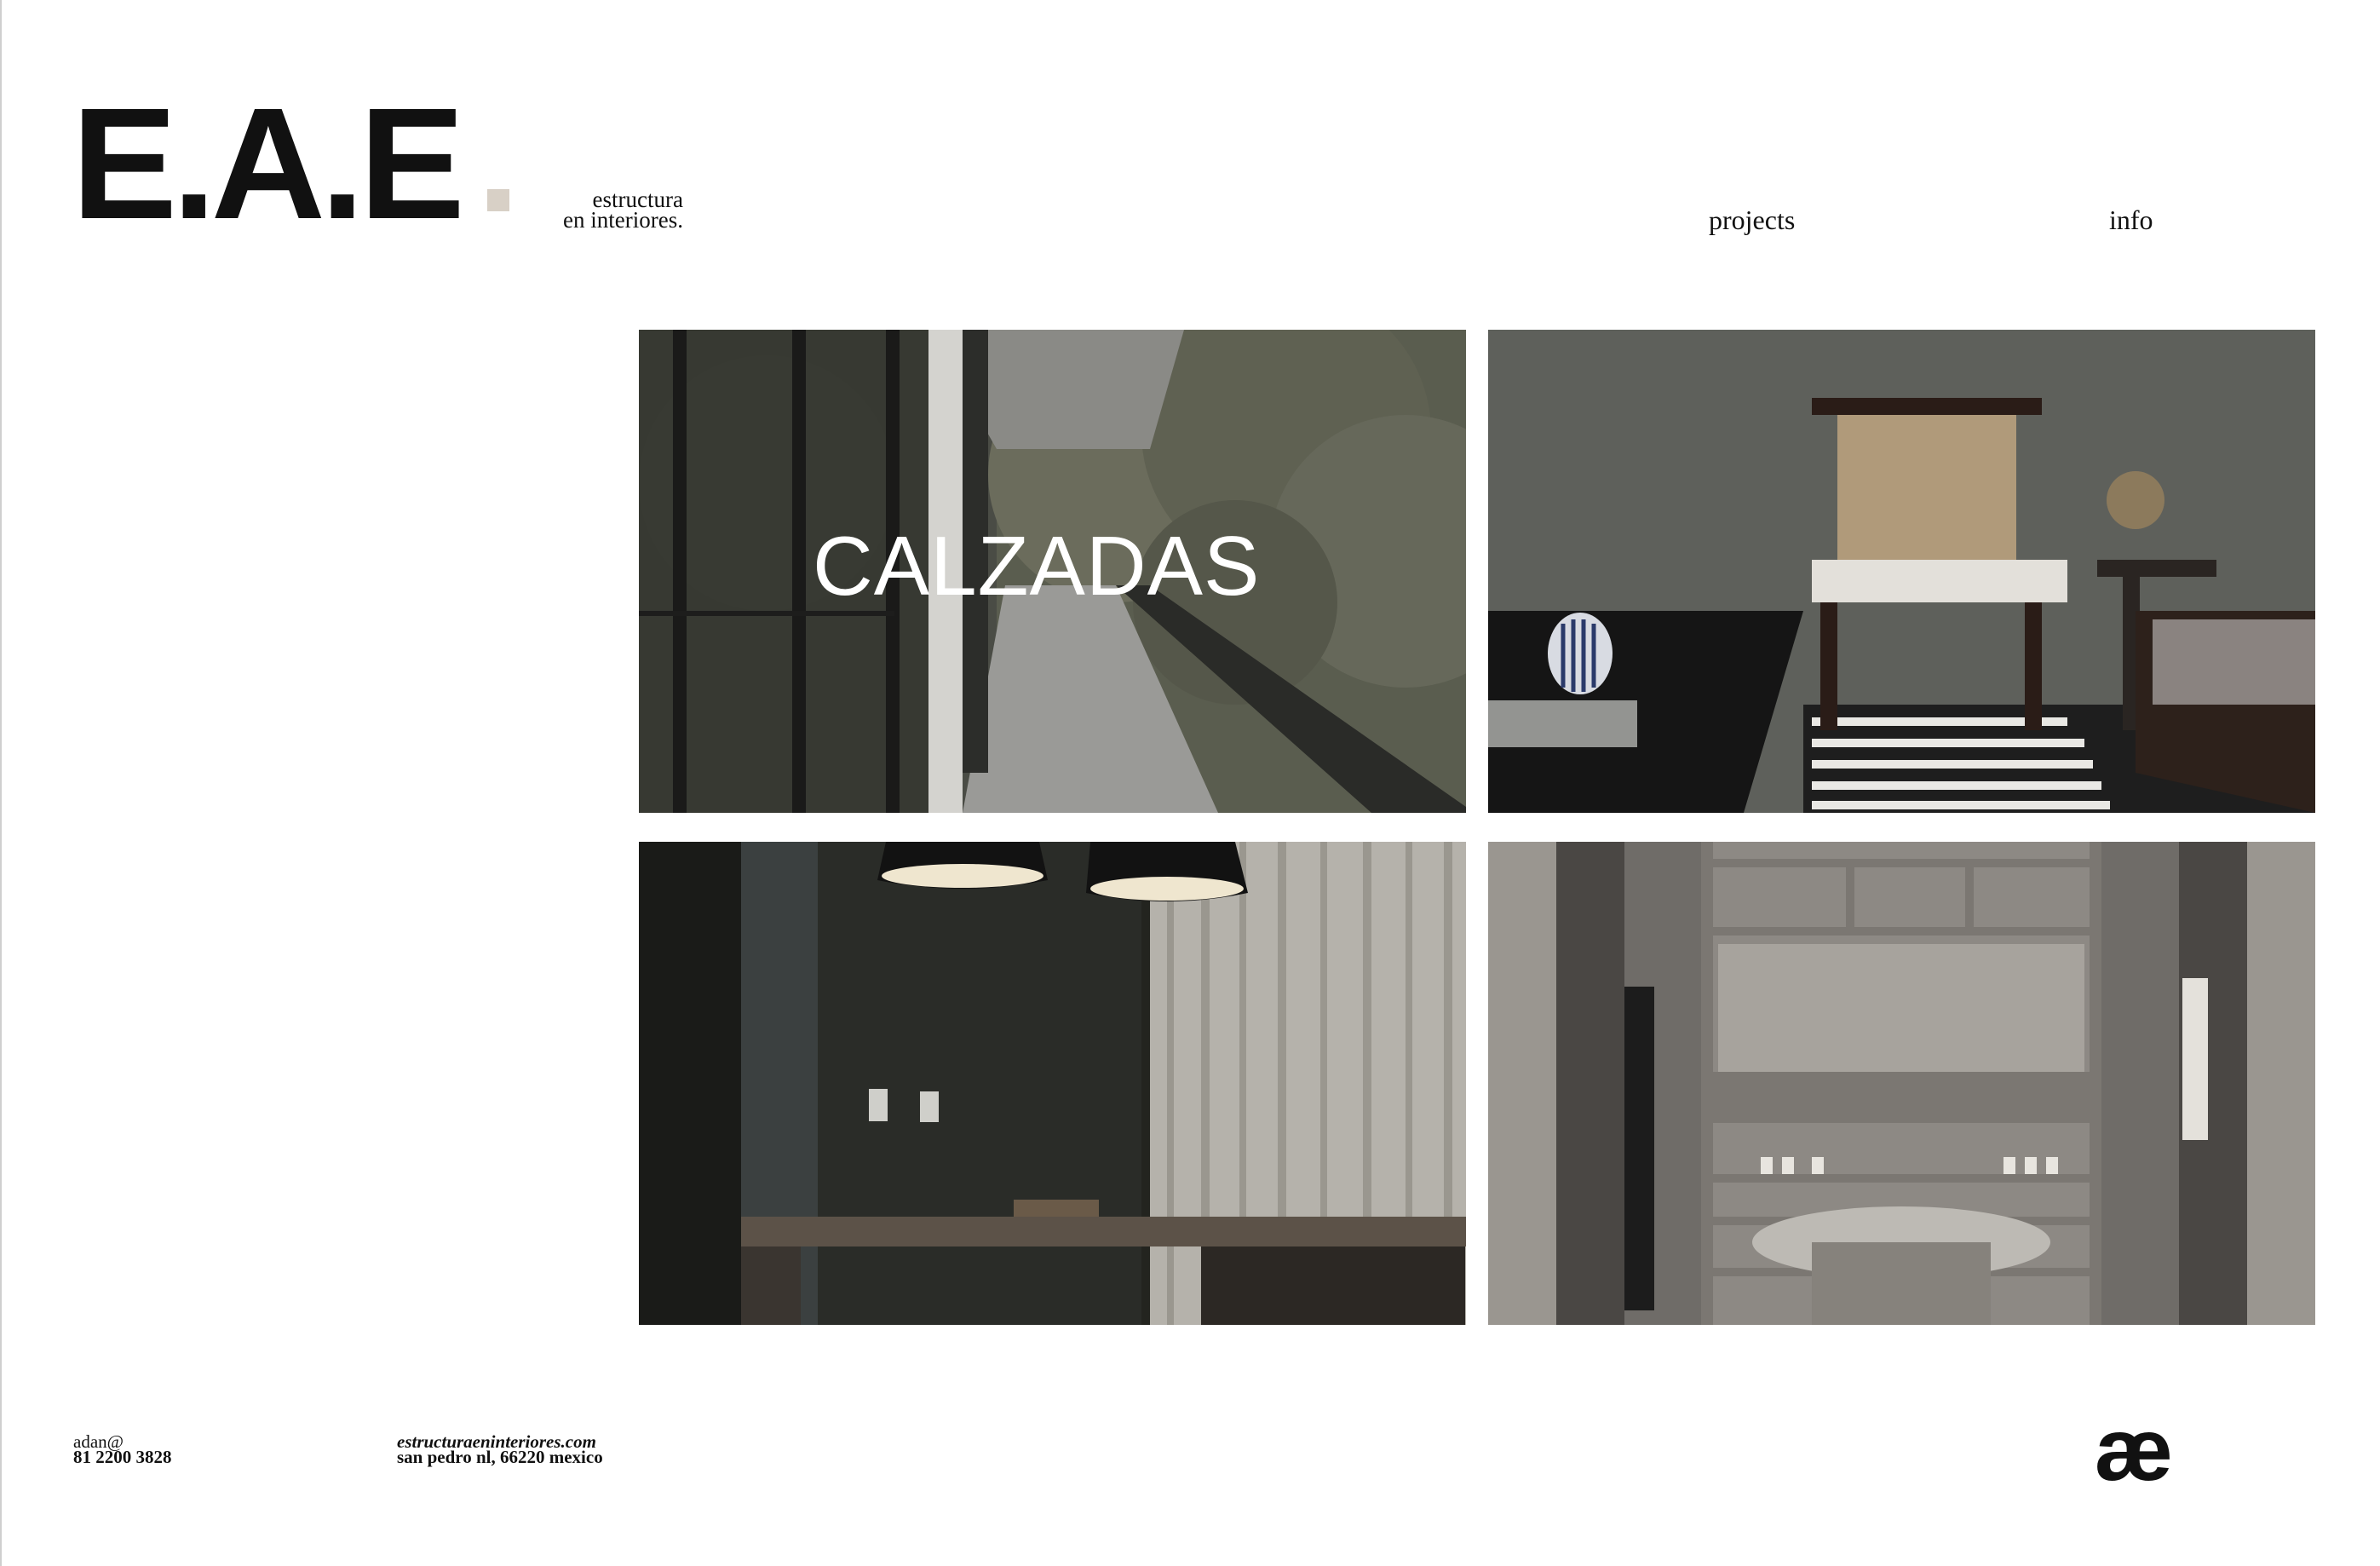  Describe the element at coordinates (2133, 1450) in the screenshot. I see `footer-monogram-logo: æ` at that location.